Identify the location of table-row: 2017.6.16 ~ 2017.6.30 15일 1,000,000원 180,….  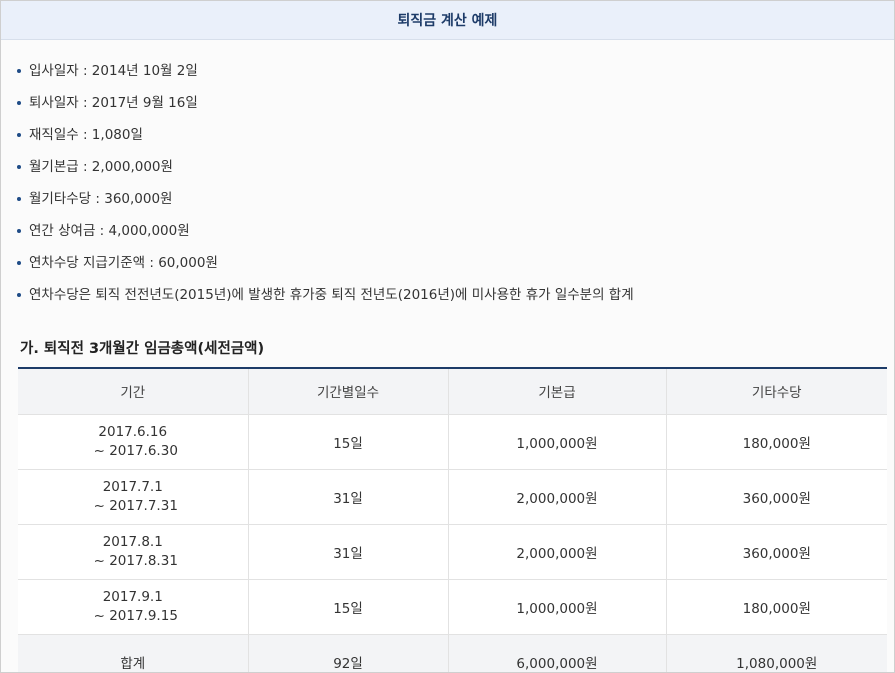
(452, 441).